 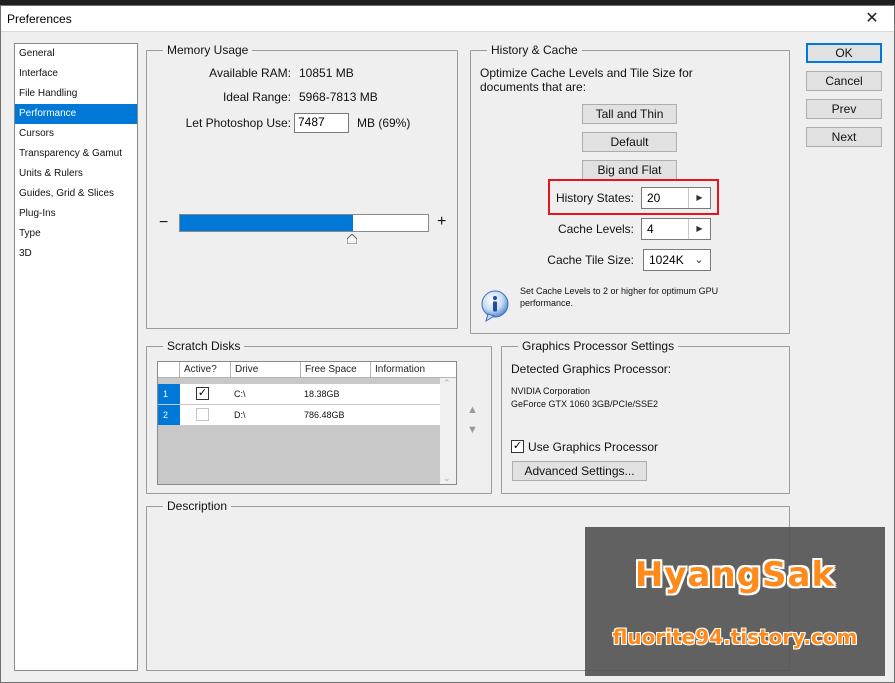 What do you see at coordinates (447, 19) in the screenshot?
I see `title-bar: Preferences ✕` at bounding box center [447, 19].